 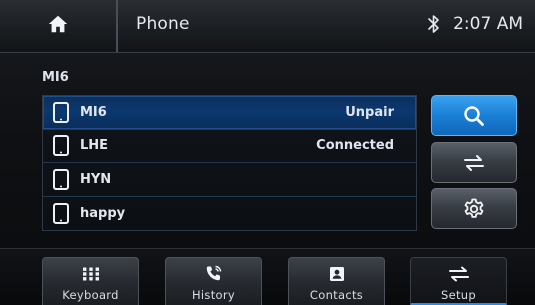 I want to click on device-row: MI6 Unpair, so click(x=229, y=113).